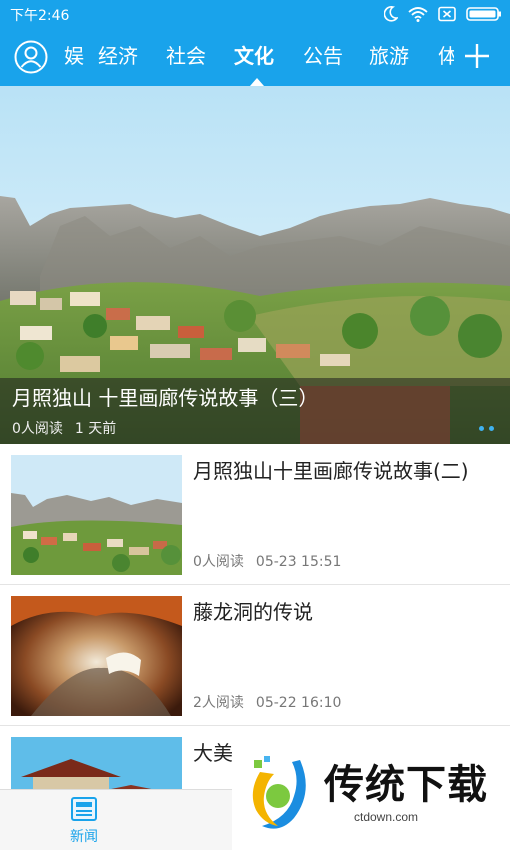 This screenshot has width=510, height=850. Describe the element at coordinates (95, 429) in the screenshot. I see `banner-time: 1 天前` at that location.